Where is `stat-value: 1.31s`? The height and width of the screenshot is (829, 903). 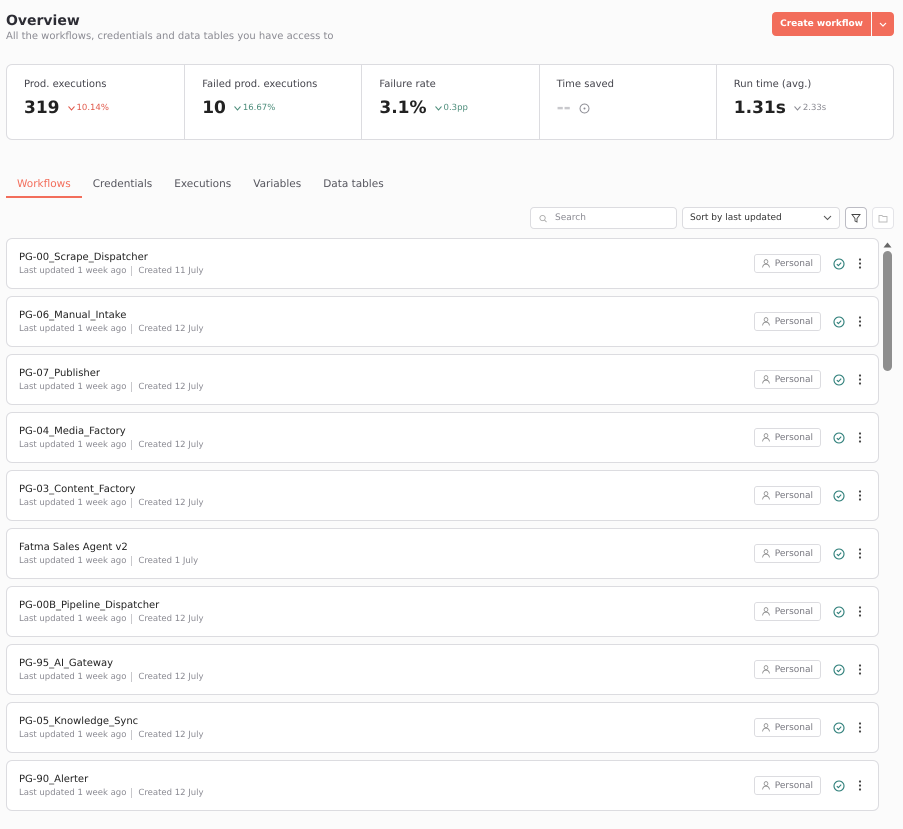
stat-value: 1.31s is located at coordinates (760, 108).